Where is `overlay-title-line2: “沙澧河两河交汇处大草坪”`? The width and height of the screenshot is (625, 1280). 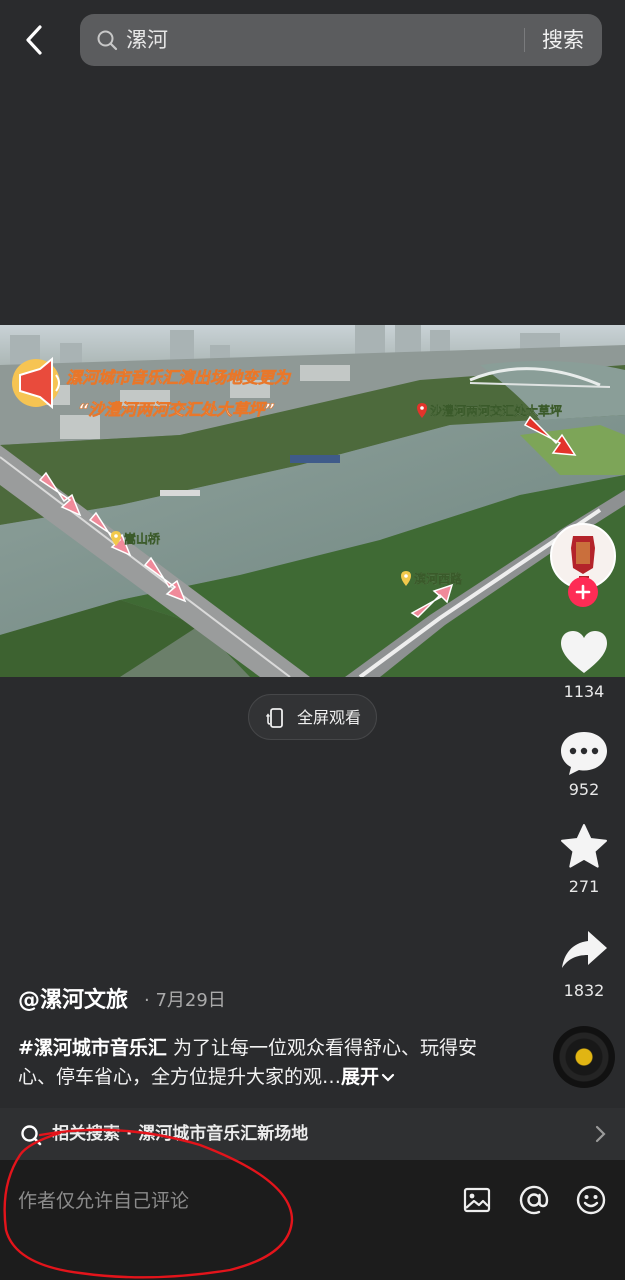 overlay-title-line2: “沙澧河两河交汇处大草坪” is located at coordinates (176, 409).